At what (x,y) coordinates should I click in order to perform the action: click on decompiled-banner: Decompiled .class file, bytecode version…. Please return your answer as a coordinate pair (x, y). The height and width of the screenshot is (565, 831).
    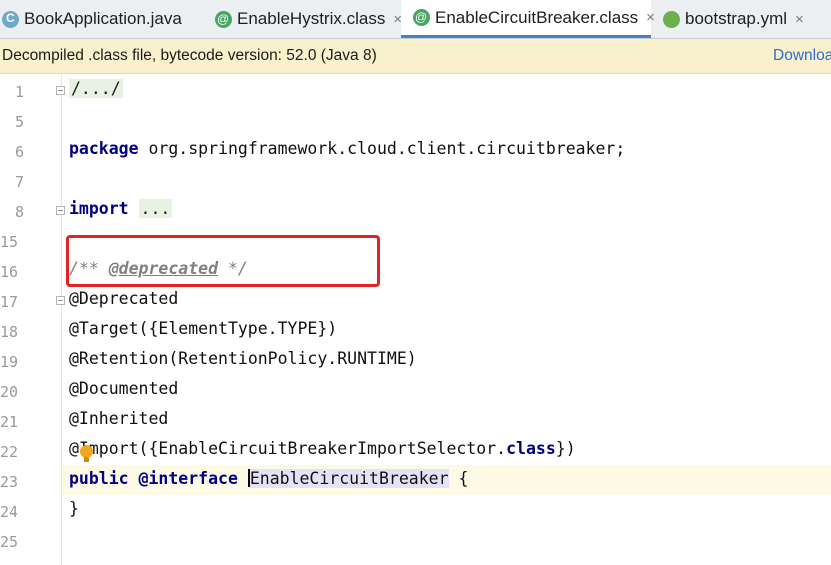
    Looking at the image, I should click on (415, 56).